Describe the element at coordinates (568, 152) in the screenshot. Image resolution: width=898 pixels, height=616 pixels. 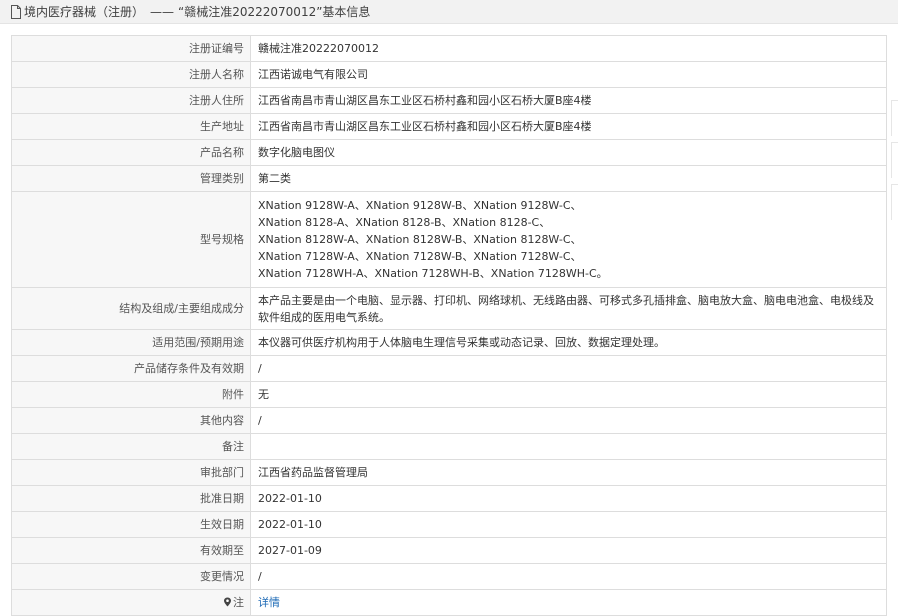
I see `row-value: 数字化脑电图仪` at that location.